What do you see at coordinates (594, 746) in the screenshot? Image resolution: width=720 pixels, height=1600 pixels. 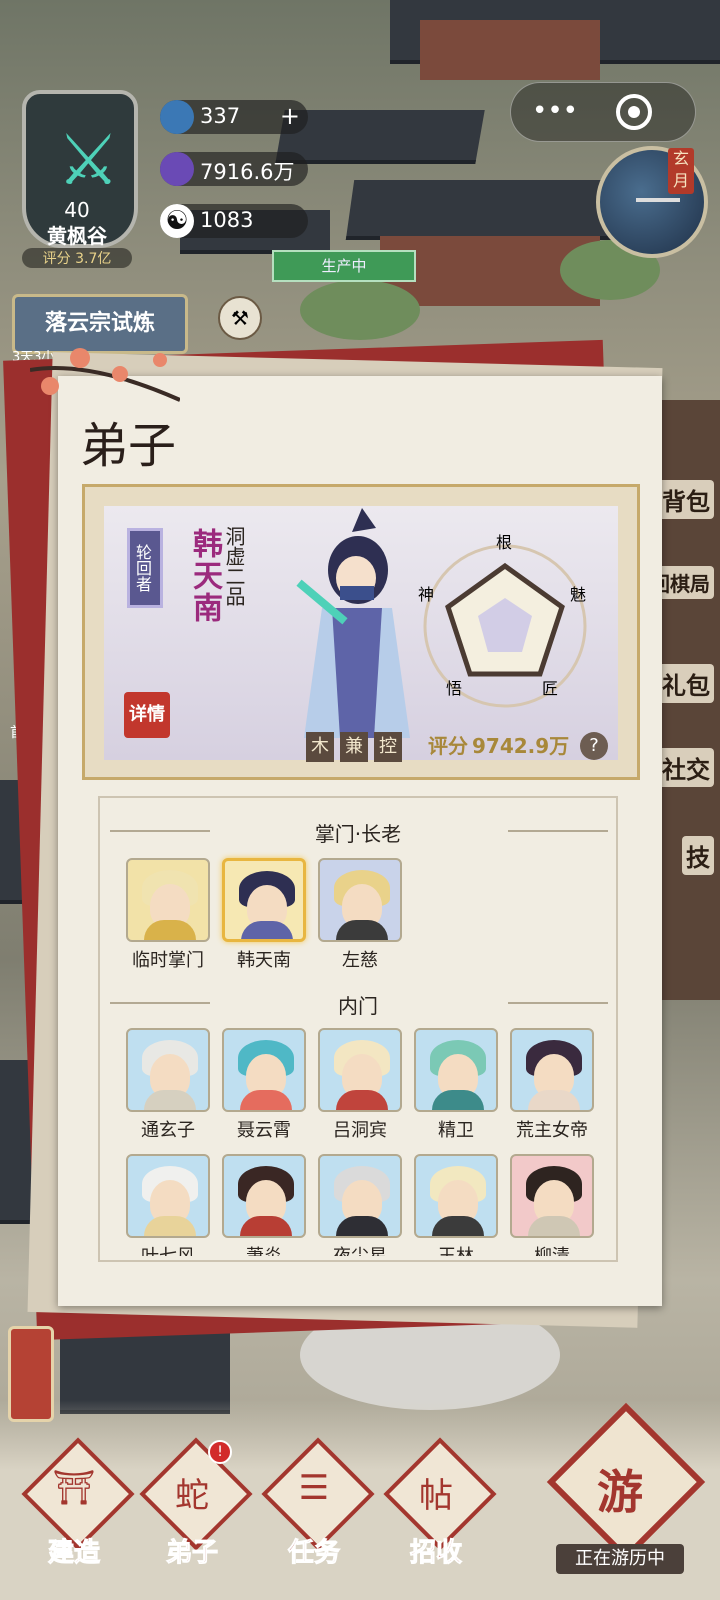 I see `help-icon: ?` at bounding box center [594, 746].